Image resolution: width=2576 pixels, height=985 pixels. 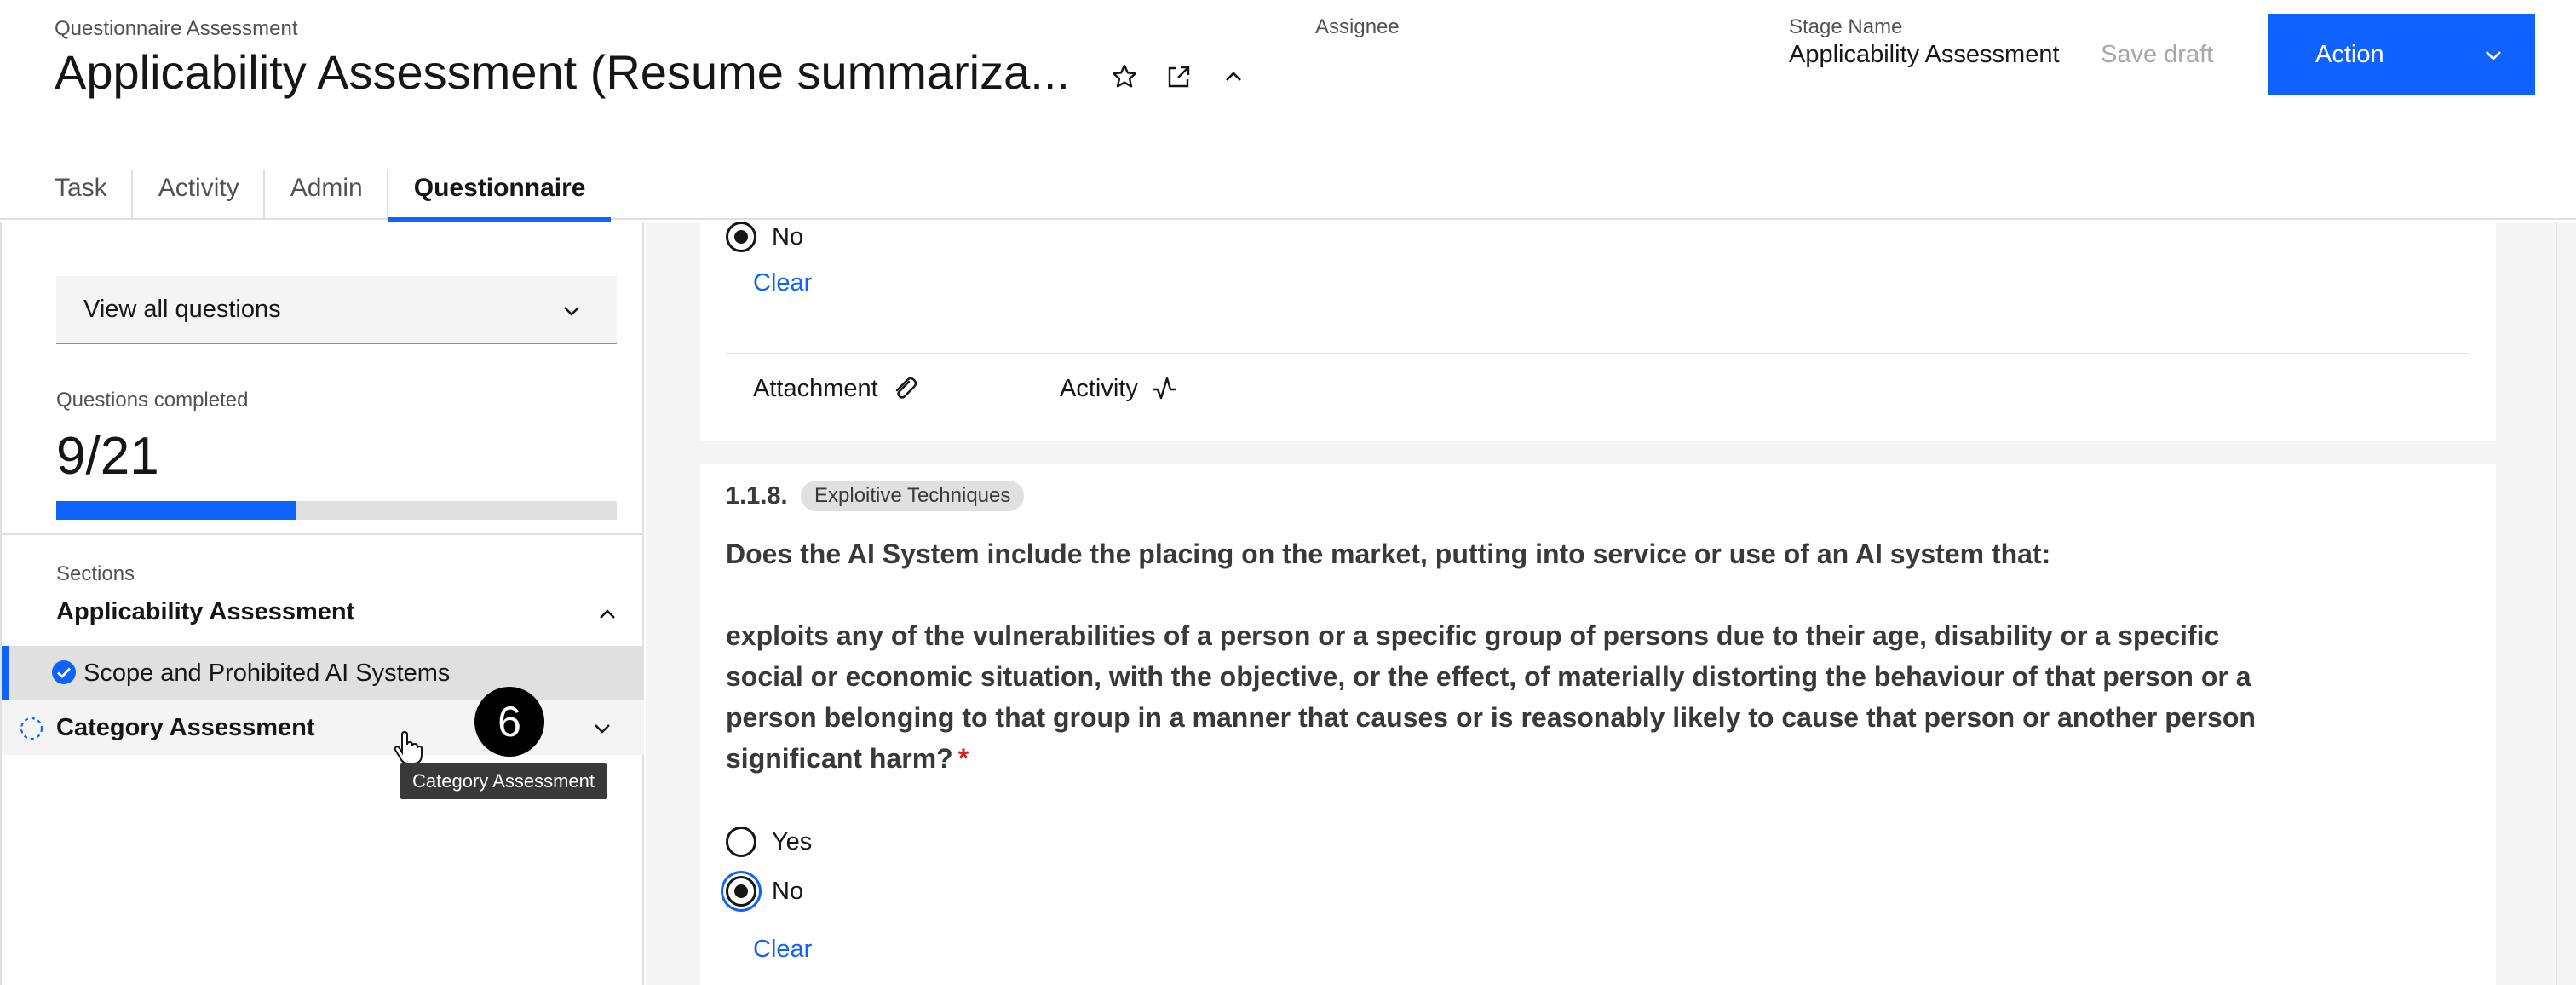 I want to click on completion-progress-fill, so click(x=177, y=510).